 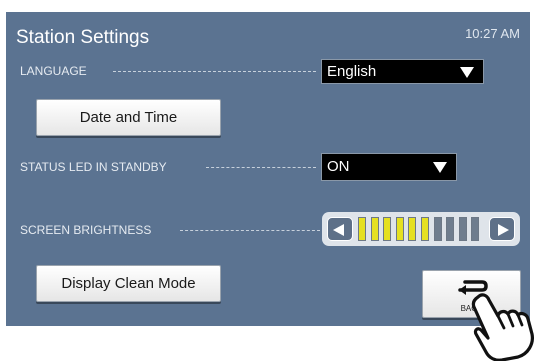 I want to click on right-arrow-icon, so click(x=503, y=230).